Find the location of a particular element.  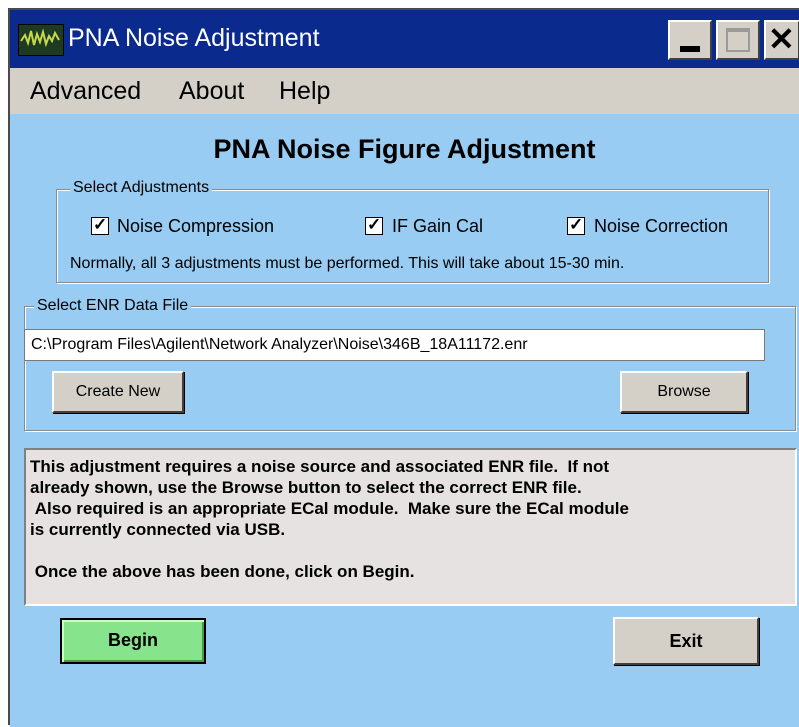

menu-advanced: Advanced is located at coordinates (85, 91).